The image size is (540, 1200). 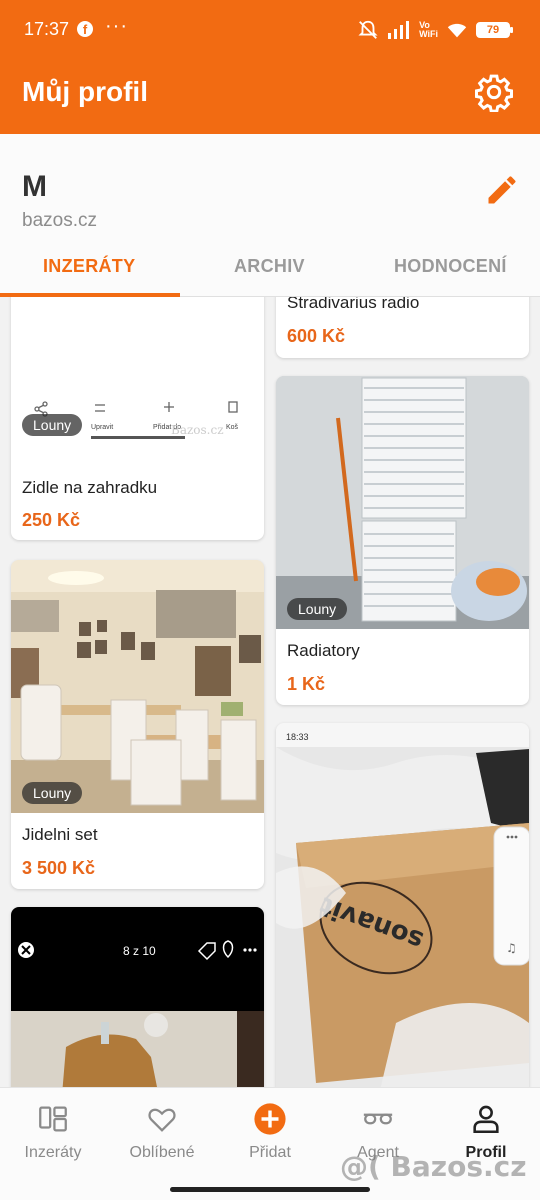 I want to click on profile-name: M, so click(x=34, y=186).